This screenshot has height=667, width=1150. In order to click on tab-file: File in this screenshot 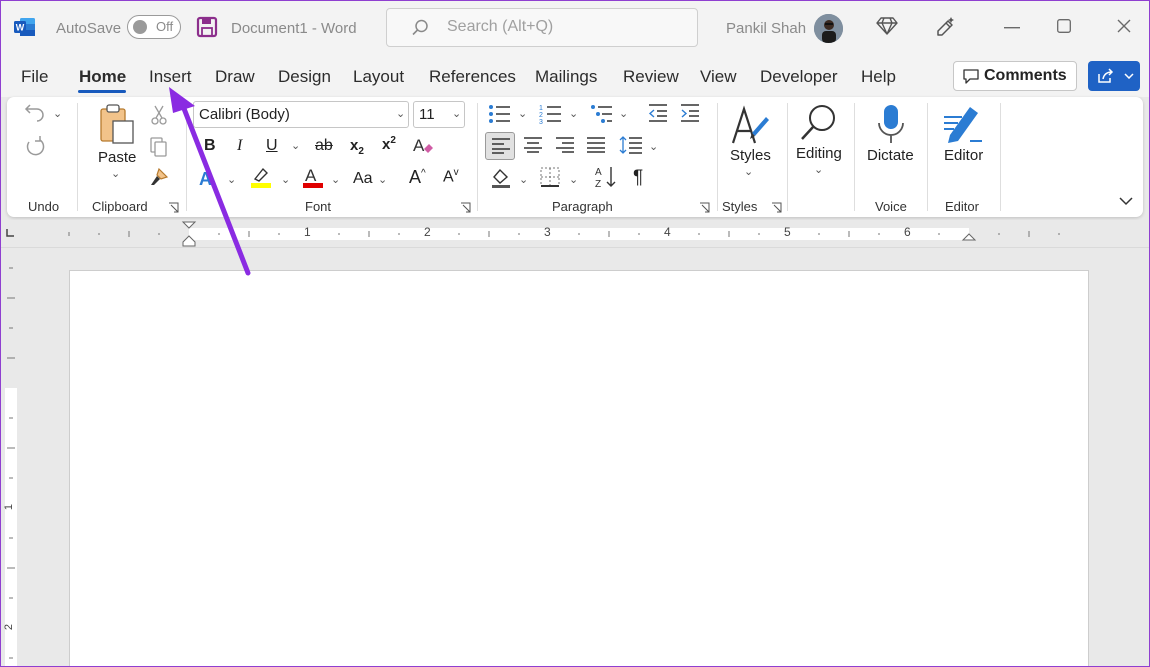, I will do `click(34, 77)`.